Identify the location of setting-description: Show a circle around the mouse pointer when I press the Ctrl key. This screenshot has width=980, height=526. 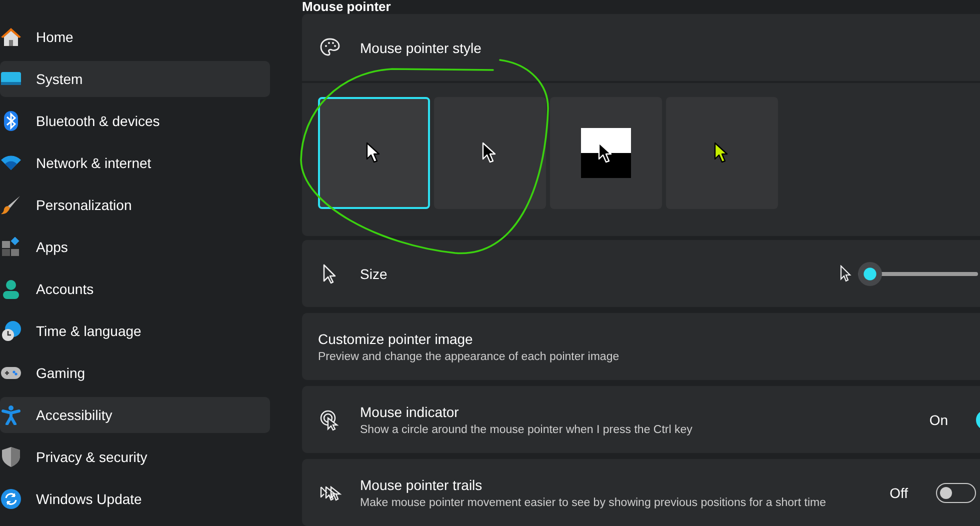
(527, 430).